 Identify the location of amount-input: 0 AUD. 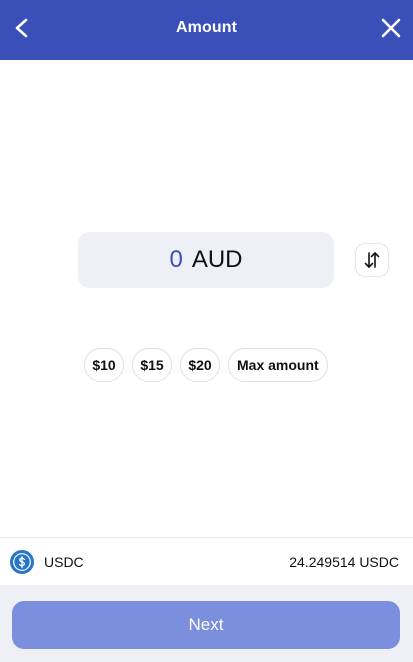
(206, 260).